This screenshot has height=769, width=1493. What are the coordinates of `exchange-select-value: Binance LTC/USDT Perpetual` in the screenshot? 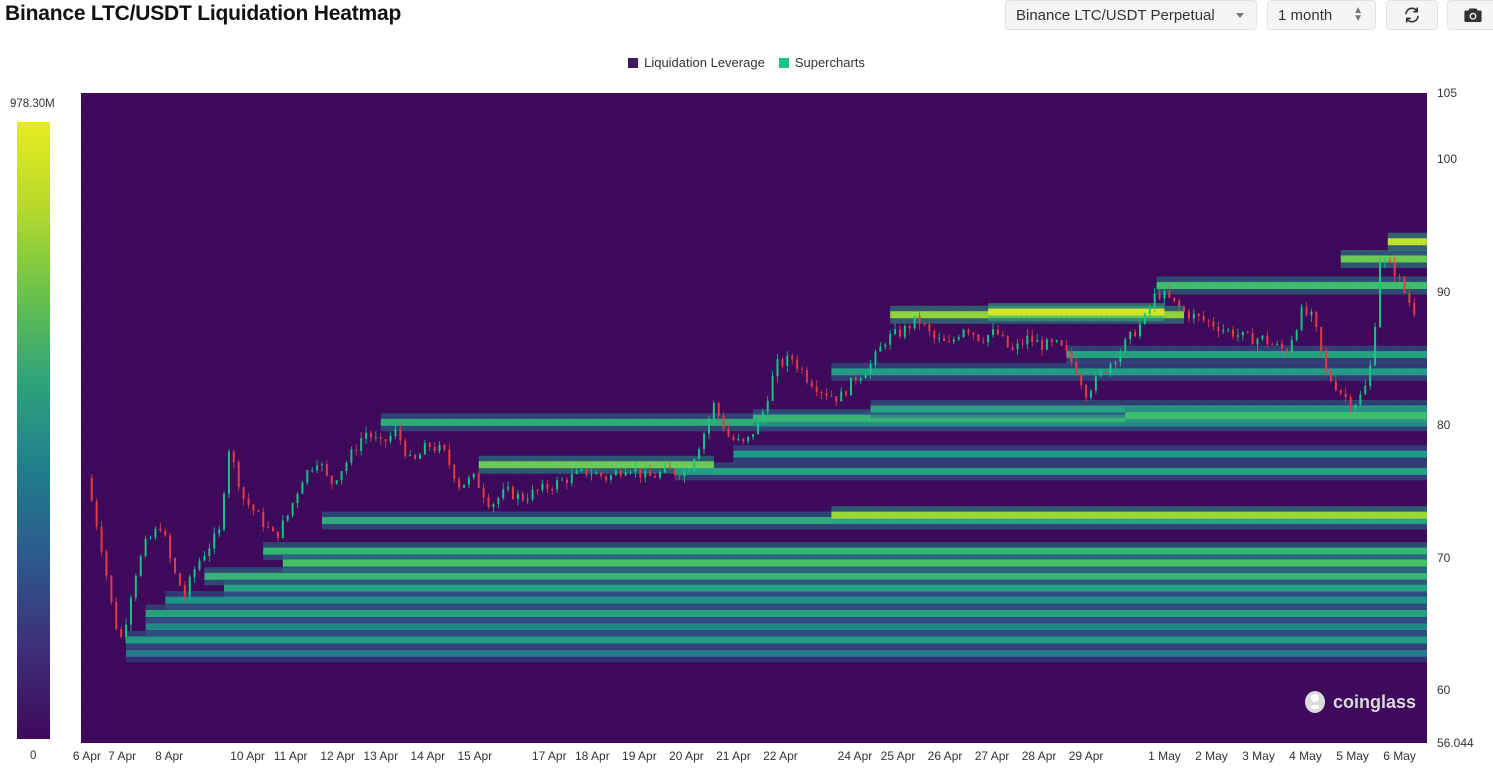 It's located at (1115, 15).